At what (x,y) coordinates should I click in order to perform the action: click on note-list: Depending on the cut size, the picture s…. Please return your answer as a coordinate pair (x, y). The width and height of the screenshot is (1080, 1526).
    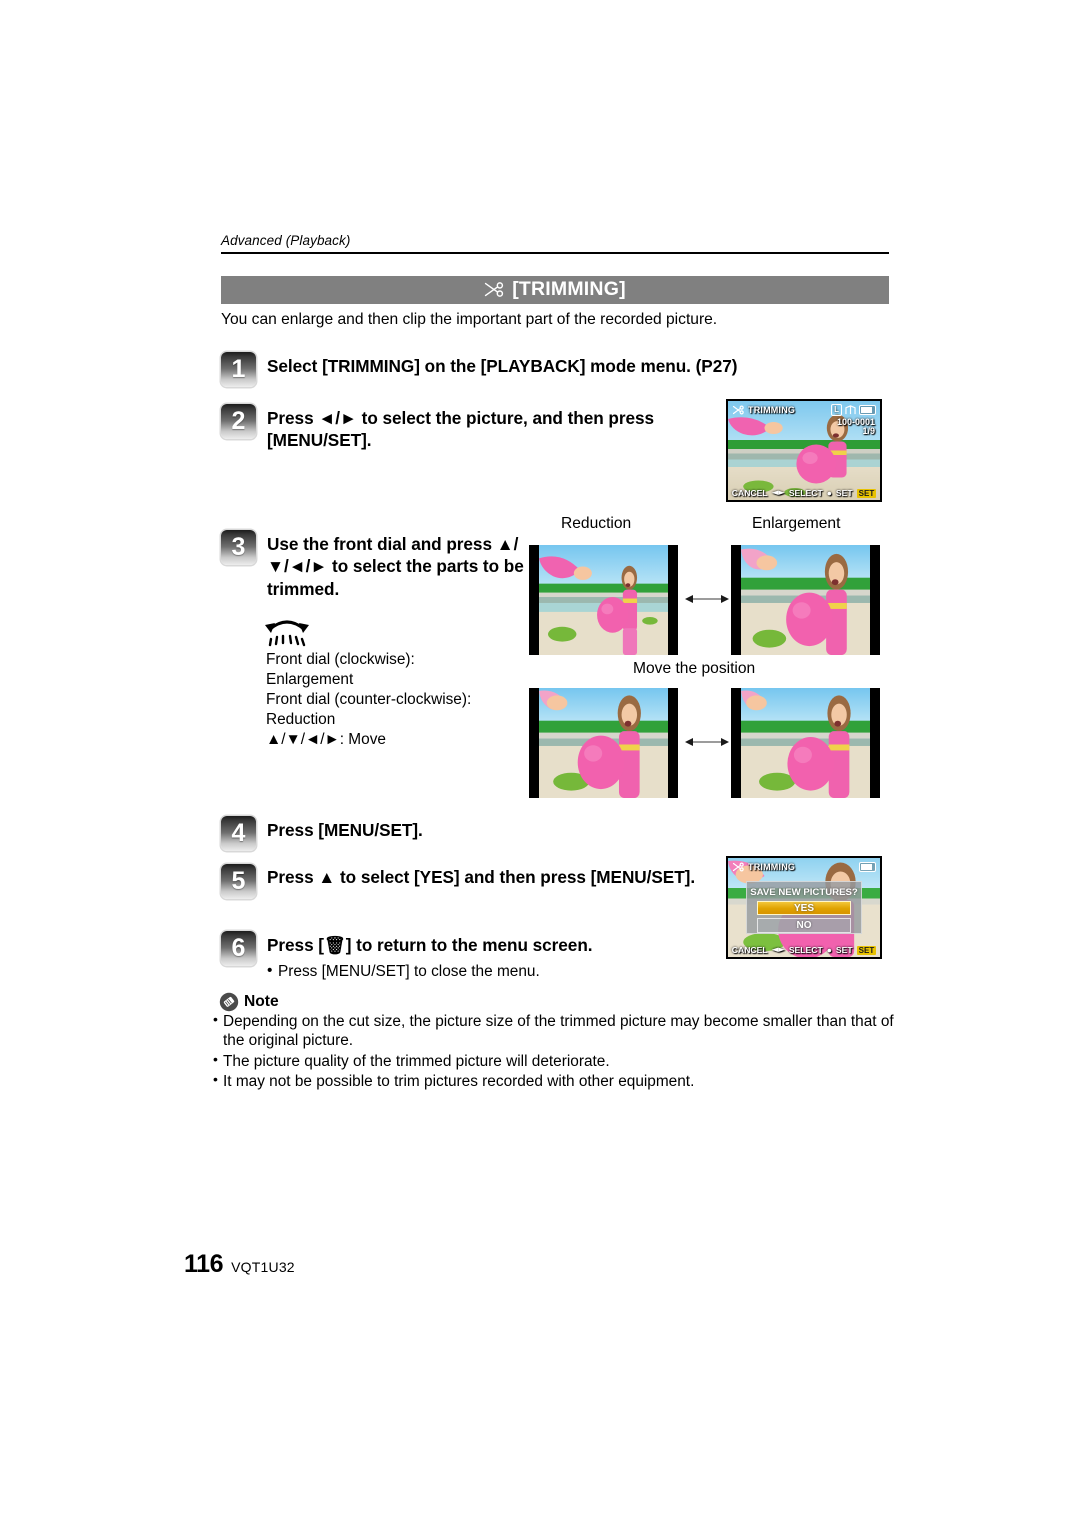
    Looking at the image, I should click on (558, 1052).